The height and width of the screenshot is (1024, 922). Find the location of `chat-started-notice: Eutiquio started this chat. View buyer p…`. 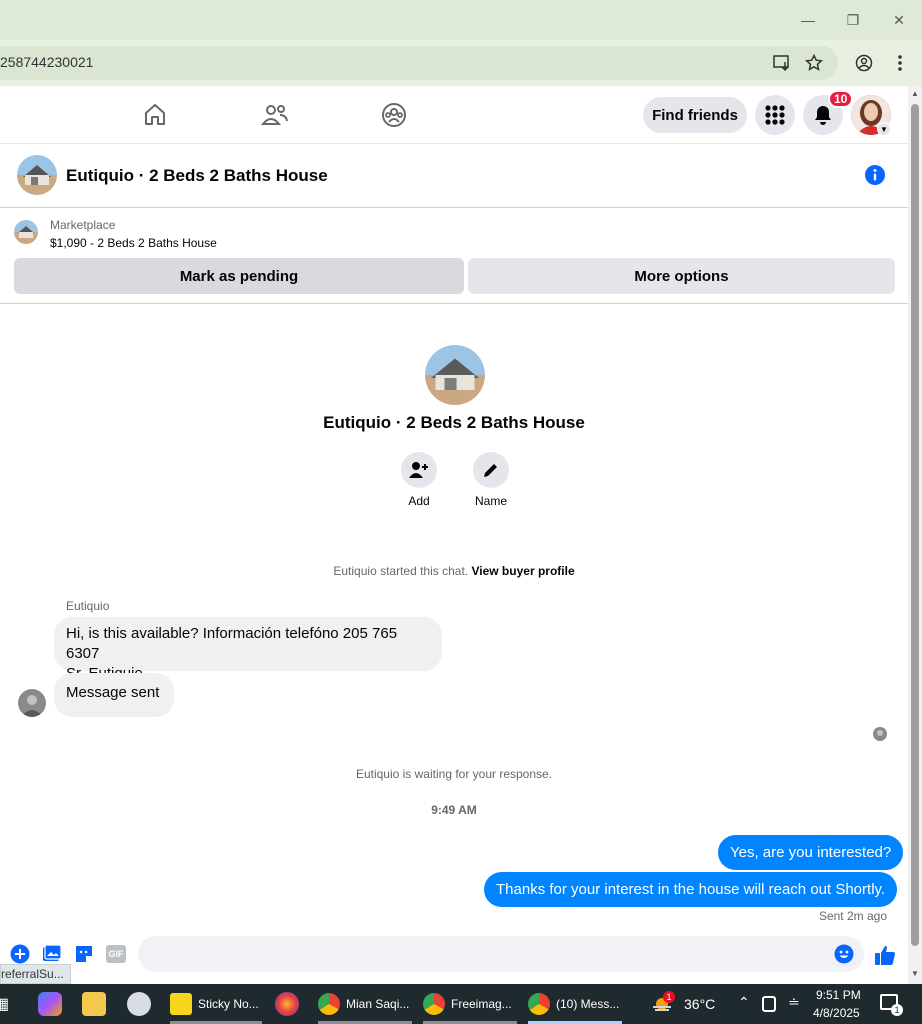

chat-started-notice: Eutiquio started this chat. View buyer p… is located at coordinates (454, 571).